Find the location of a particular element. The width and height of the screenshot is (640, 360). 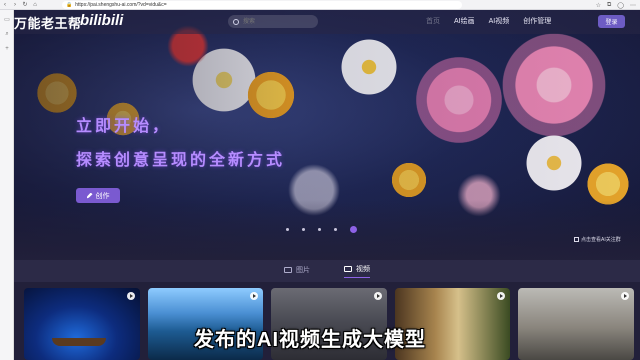

create-button: 创作 is located at coordinates (98, 195).